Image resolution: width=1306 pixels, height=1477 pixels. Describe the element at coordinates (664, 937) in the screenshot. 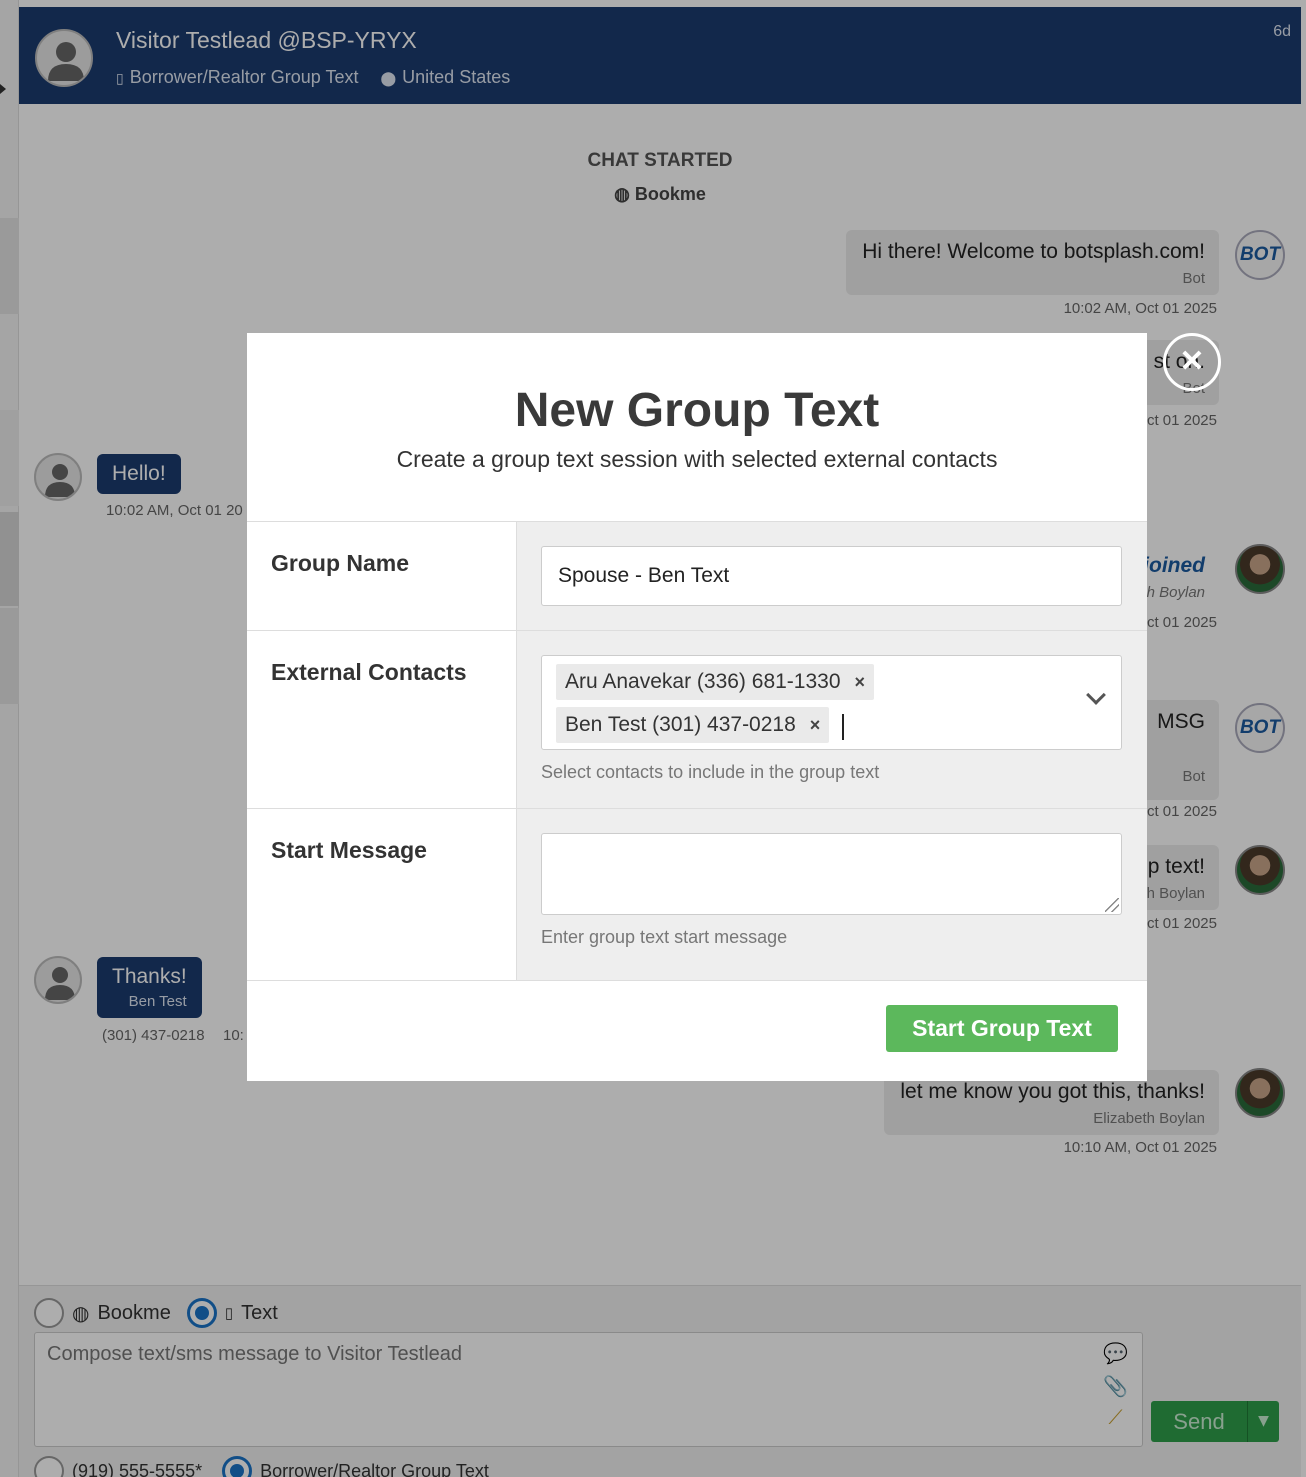

I see `start-message-help-text: Enter group text start message` at that location.